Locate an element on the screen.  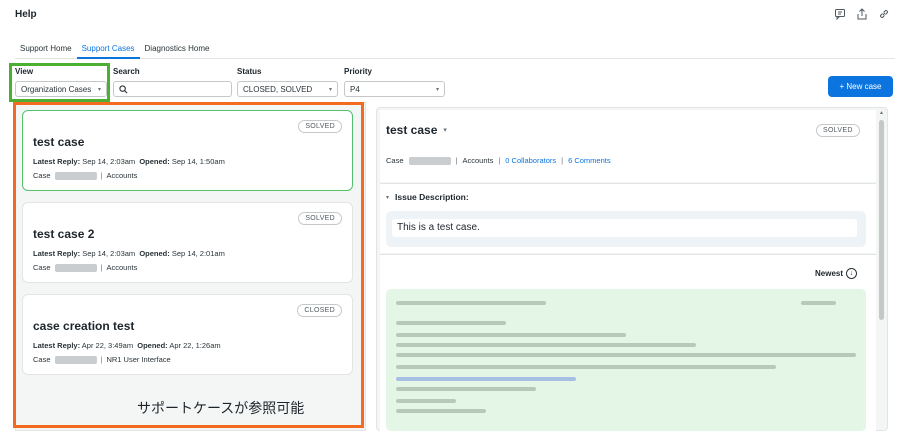
priority-select-value: P4 is located at coordinates (355, 89).